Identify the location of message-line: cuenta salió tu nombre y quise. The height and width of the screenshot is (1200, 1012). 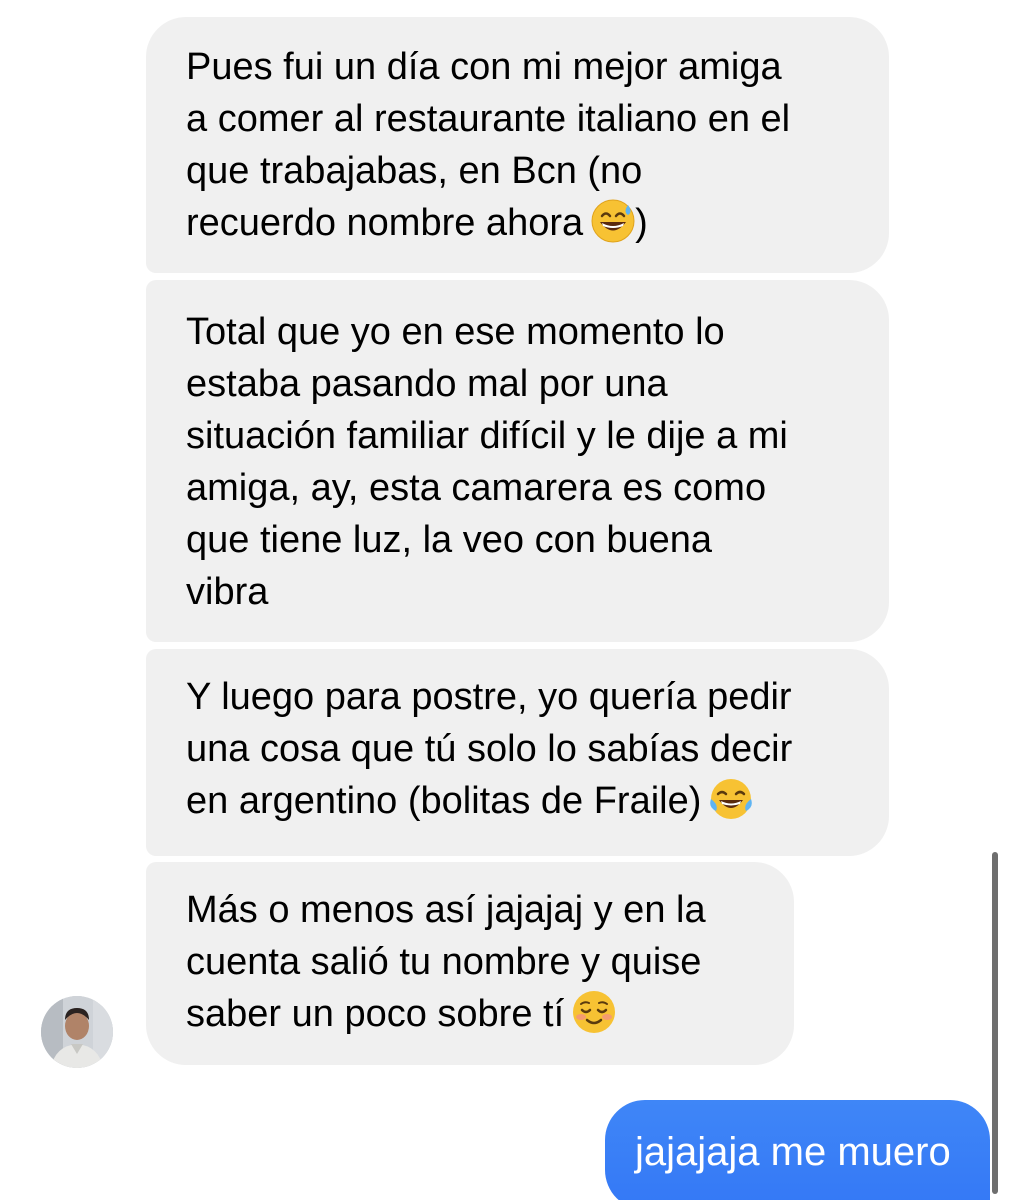
(444, 962).